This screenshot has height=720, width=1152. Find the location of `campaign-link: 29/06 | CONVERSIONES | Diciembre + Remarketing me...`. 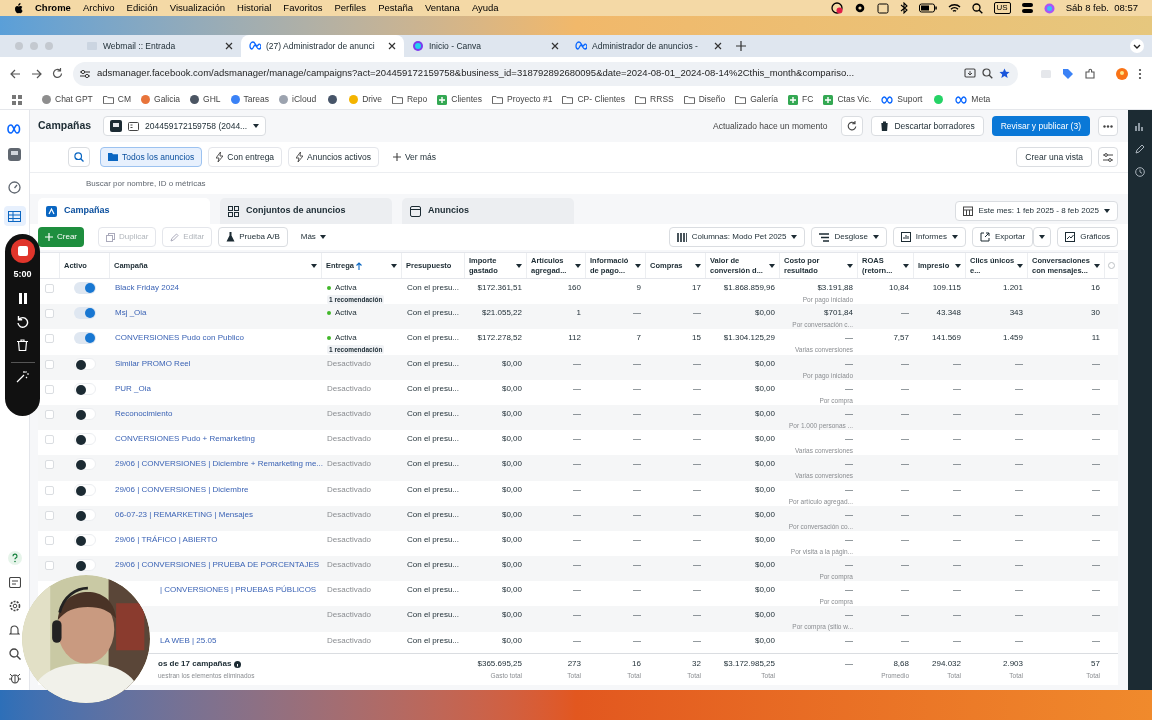

campaign-link: 29/06 | CONVERSIONES | Diciembre + Remarketing me... is located at coordinates (219, 464).